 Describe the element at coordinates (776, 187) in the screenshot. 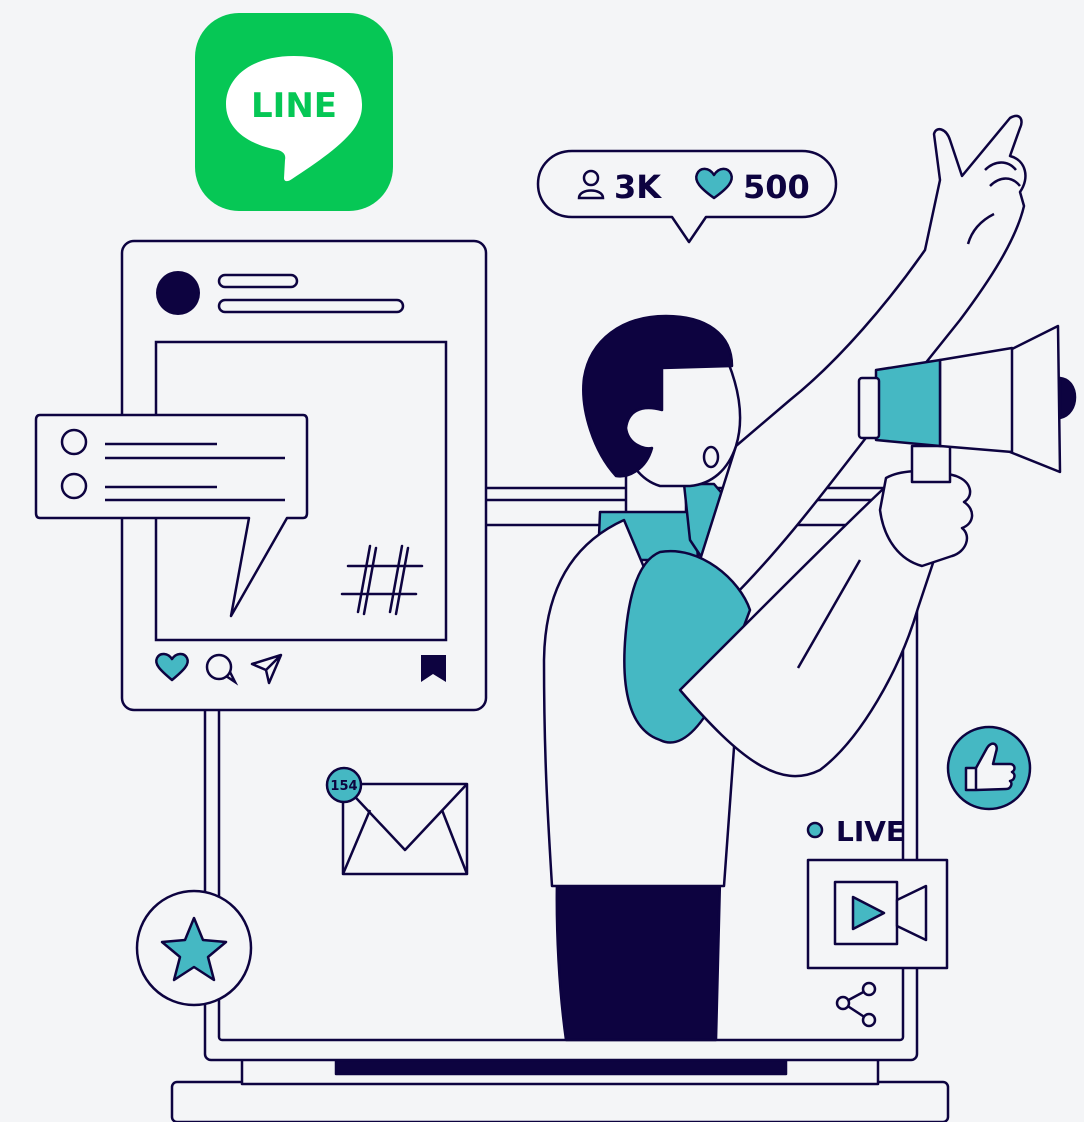

I see `likes-count: 500` at that location.